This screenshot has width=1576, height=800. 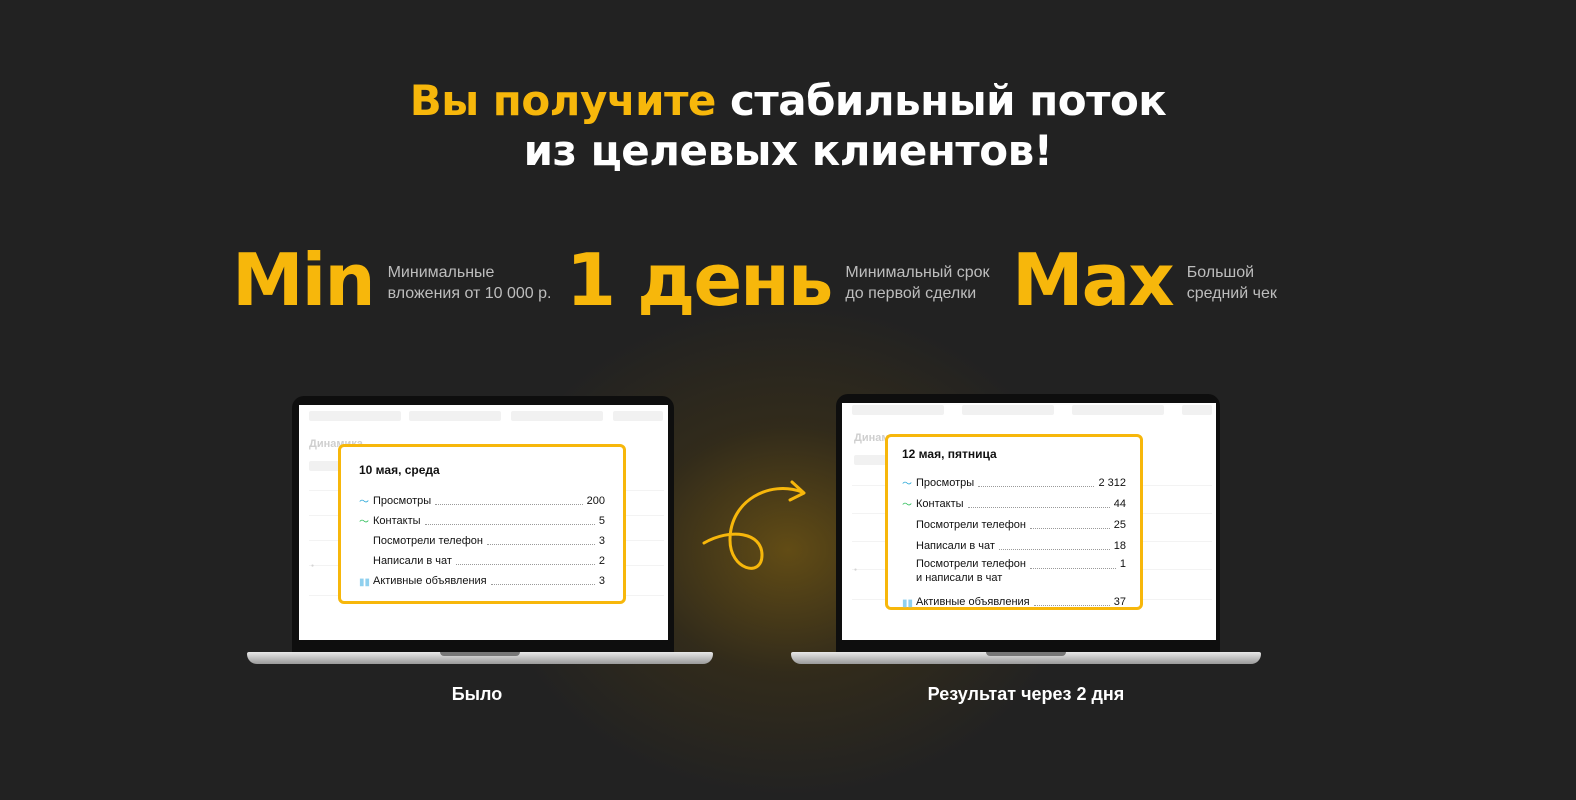 What do you see at coordinates (699, 280) in the screenshot?
I see `stat-big-value: 1 день` at bounding box center [699, 280].